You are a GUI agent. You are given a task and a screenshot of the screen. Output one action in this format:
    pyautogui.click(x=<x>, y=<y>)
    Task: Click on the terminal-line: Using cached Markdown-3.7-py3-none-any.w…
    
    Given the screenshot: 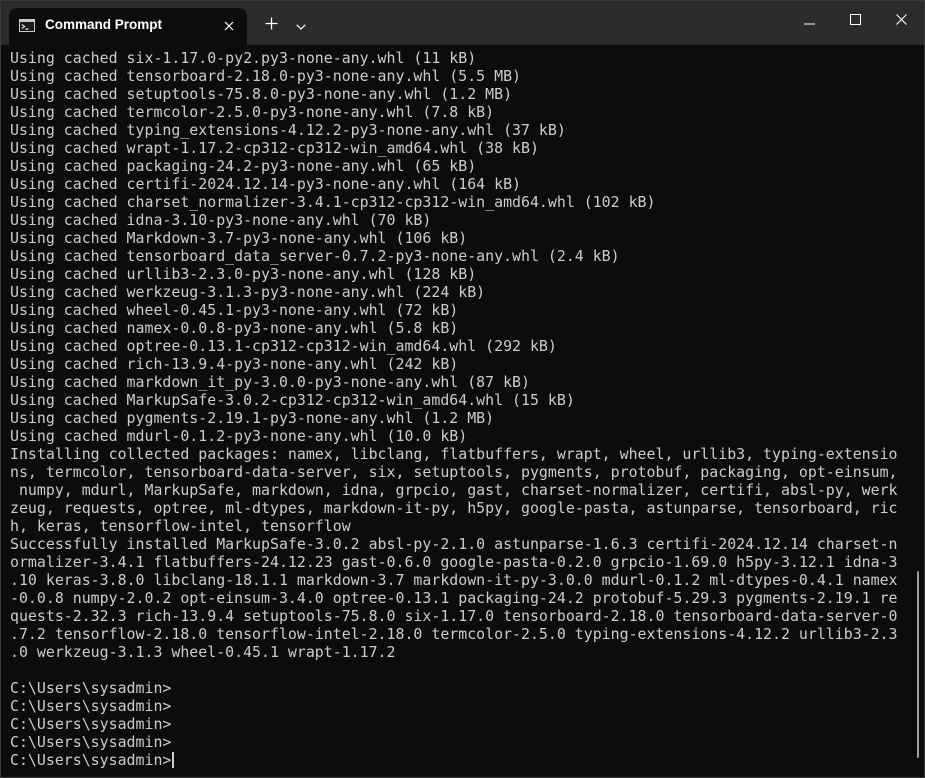 What is the action you would take?
    pyautogui.click(x=239, y=238)
    